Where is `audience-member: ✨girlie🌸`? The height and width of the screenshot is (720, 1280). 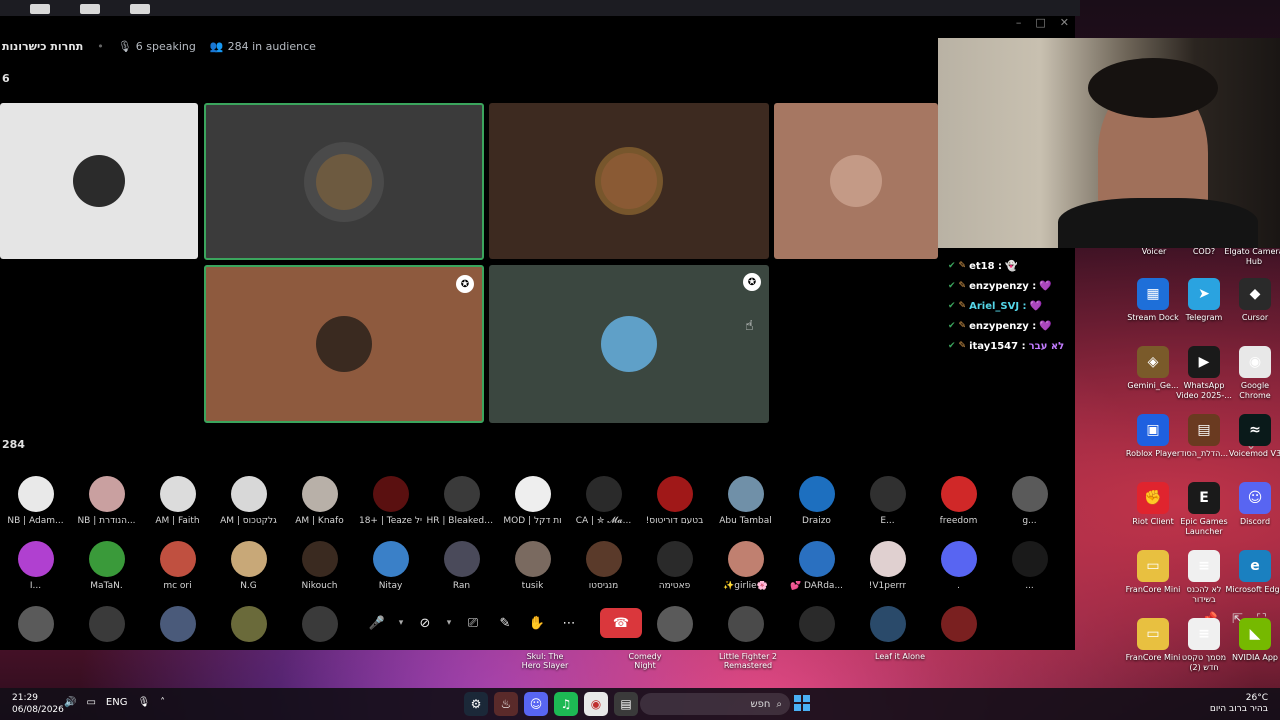 audience-member: ✨girlie🌸 is located at coordinates (745, 566).